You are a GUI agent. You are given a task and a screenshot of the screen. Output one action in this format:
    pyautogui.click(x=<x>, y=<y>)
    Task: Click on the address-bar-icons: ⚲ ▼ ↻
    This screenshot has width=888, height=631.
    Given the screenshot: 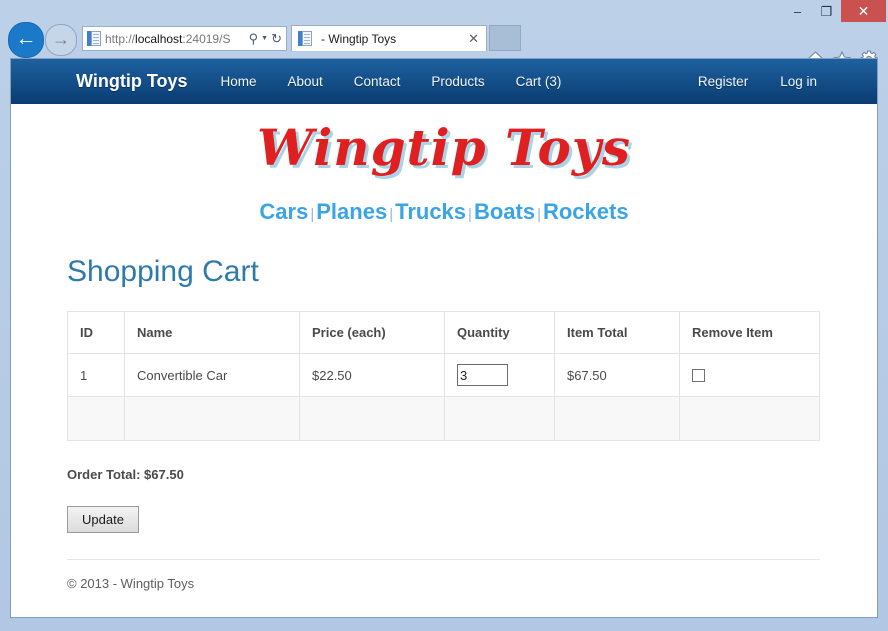 What is the action you would take?
    pyautogui.click(x=267, y=39)
    